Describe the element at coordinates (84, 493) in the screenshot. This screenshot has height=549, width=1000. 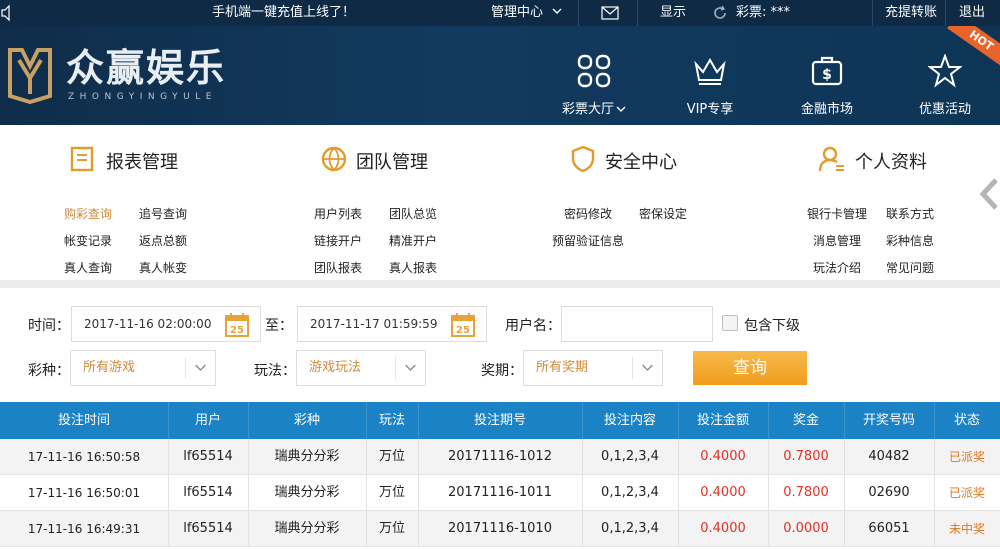
I see `cell-time: 17-11-16 16:50:01` at that location.